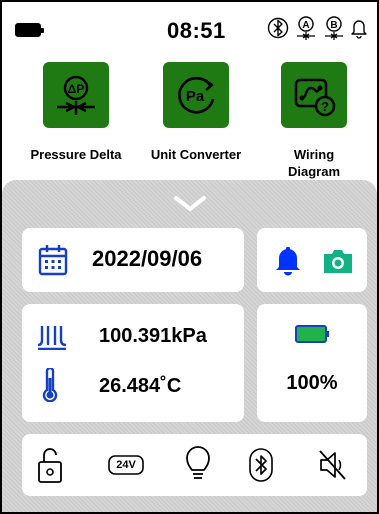 The image size is (379, 514). I want to click on channel-a-icon: A, so click(306, 28).